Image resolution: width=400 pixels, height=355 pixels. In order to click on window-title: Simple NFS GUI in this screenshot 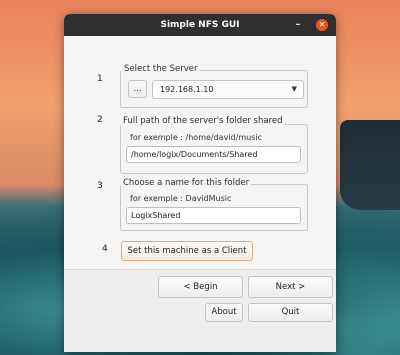, I will do `click(200, 25)`.